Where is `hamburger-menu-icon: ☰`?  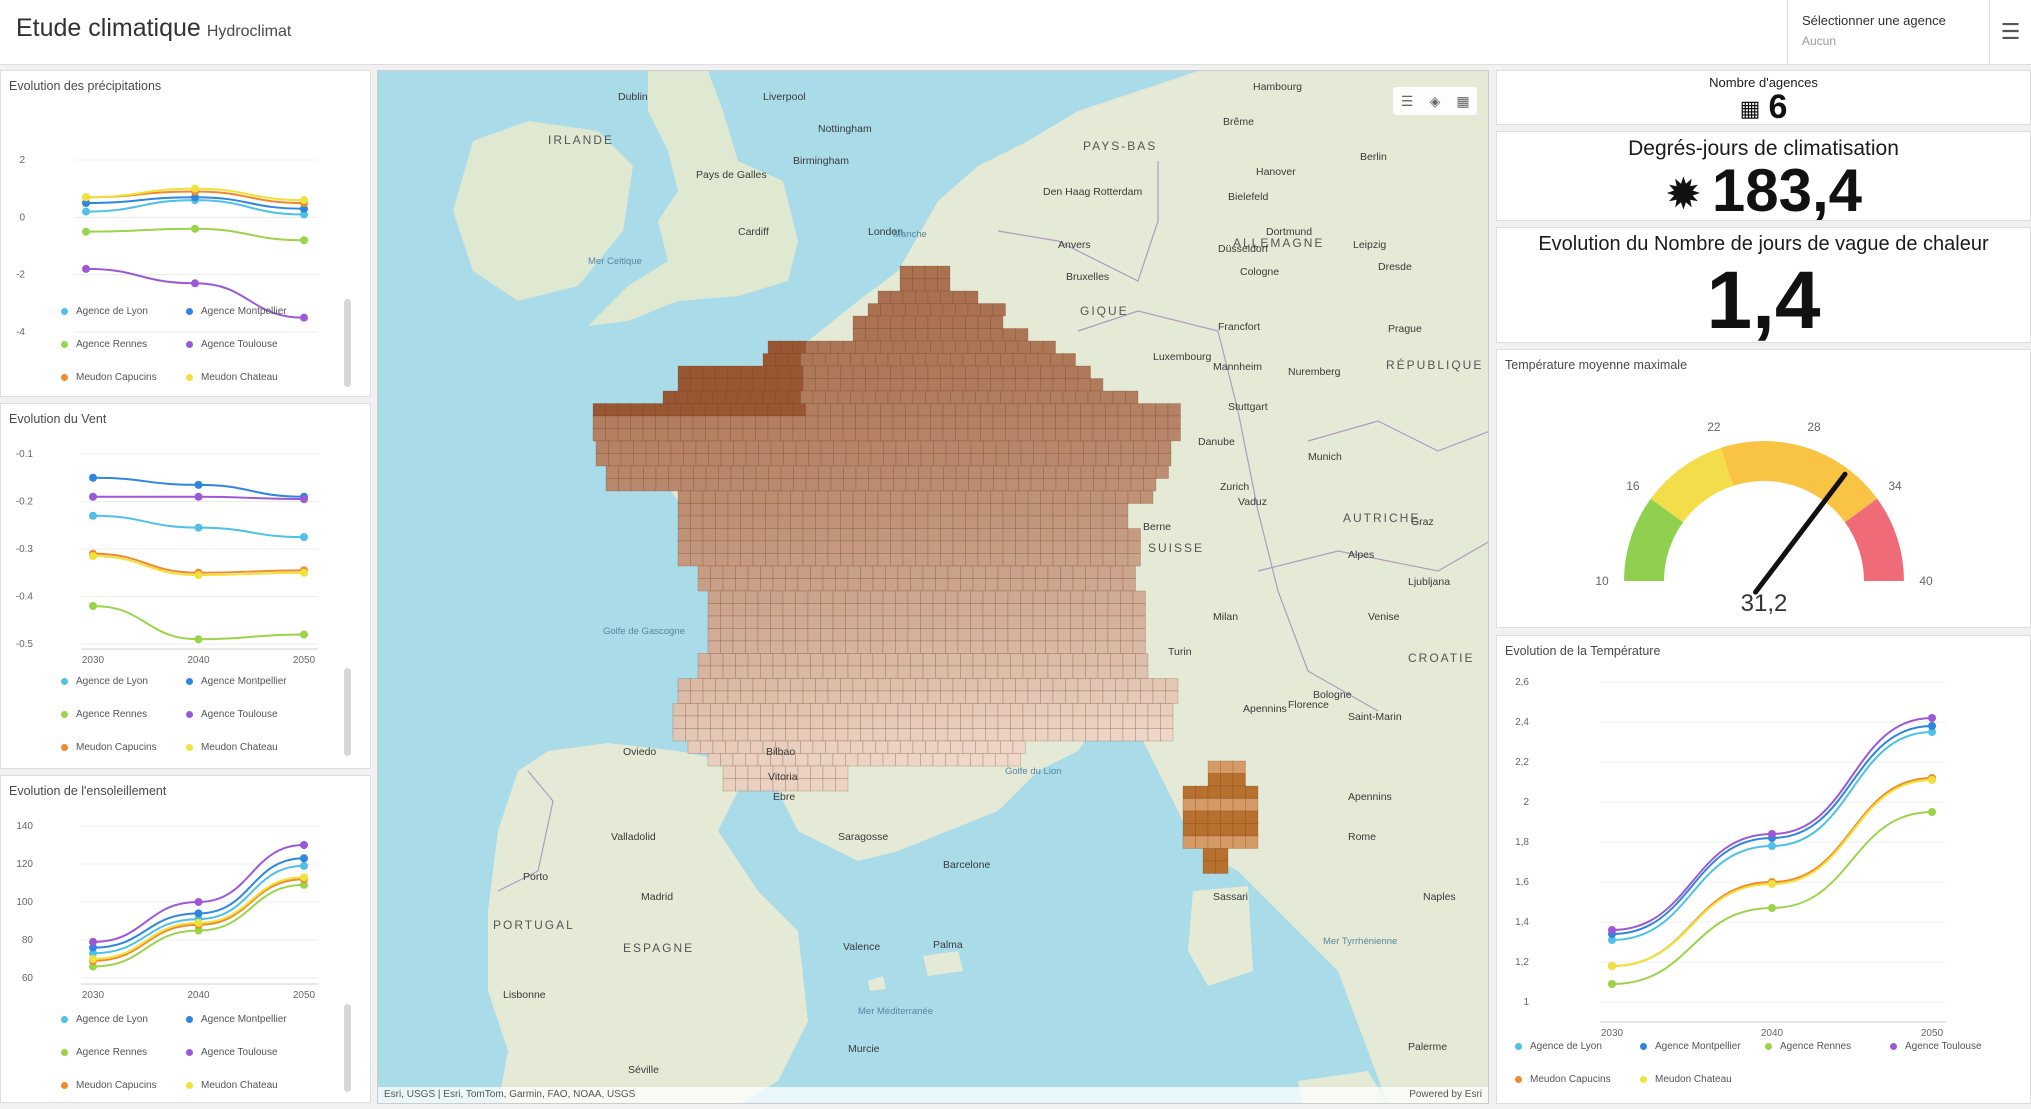
hamburger-menu-icon: ☰ is located at coordinates (2010, 32).